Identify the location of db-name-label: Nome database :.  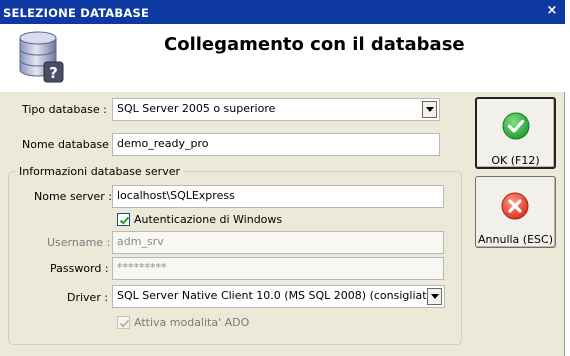
(69, 144).